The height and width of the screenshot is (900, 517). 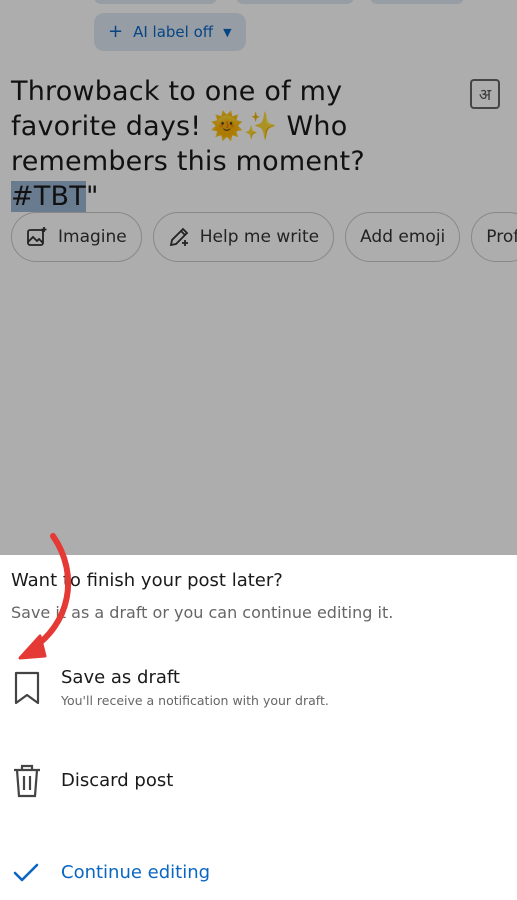 What do you see at coordinates (26, 872) in the screenshot?
I see `checkmark-icon` at bounding box center [26, 872].